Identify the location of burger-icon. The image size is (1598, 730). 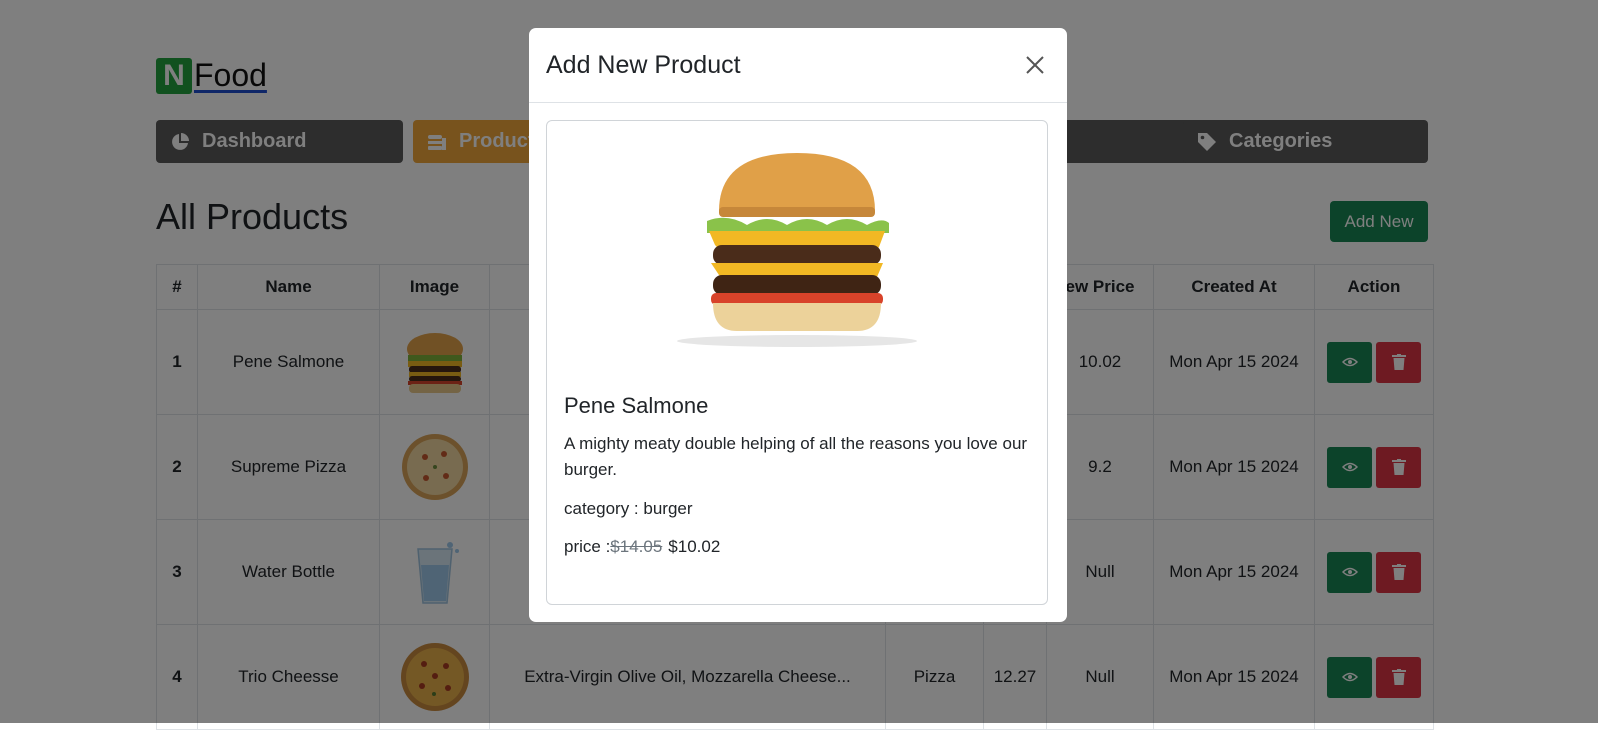
(797, 250).